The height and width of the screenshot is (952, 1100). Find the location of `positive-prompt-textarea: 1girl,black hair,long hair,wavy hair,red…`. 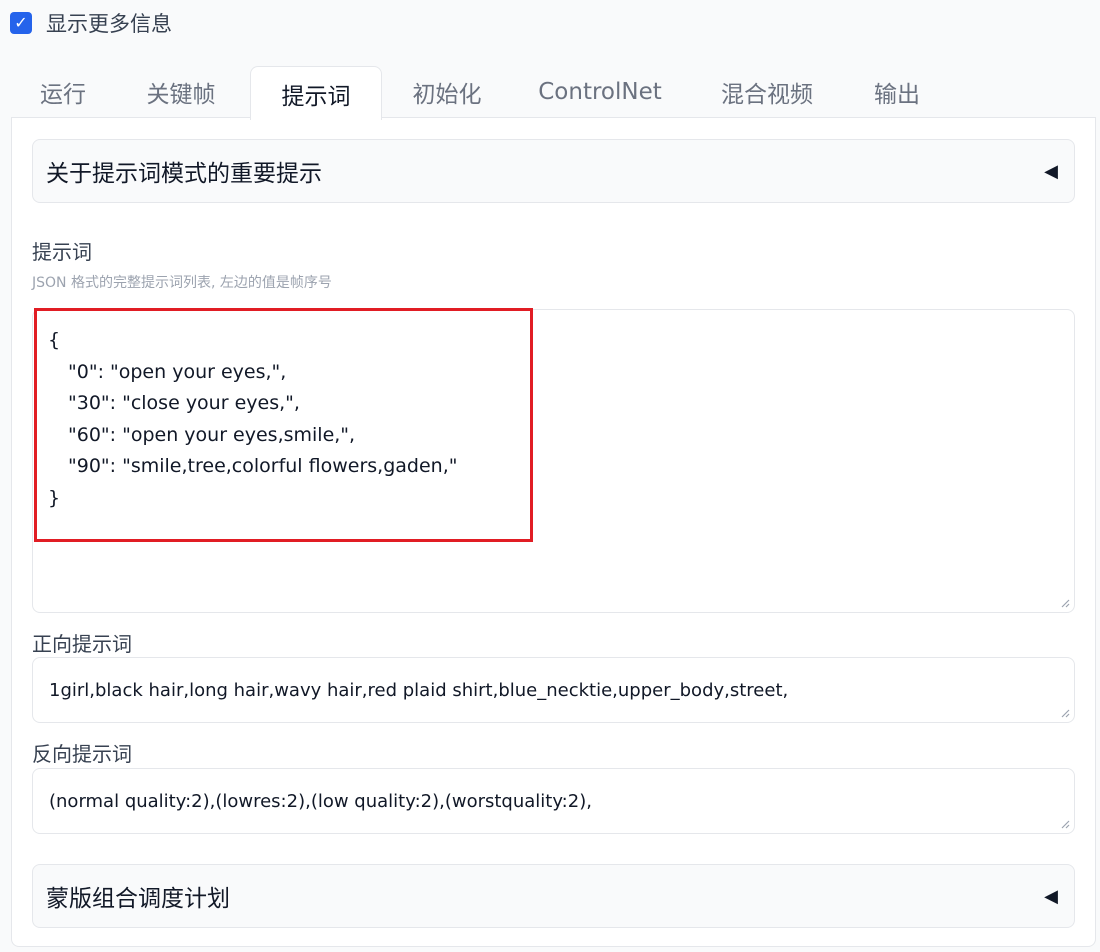

positive-prompt-textarea: 1girl,black hair,long hair,wavy hair,red… is located at coordinates (553, 690).